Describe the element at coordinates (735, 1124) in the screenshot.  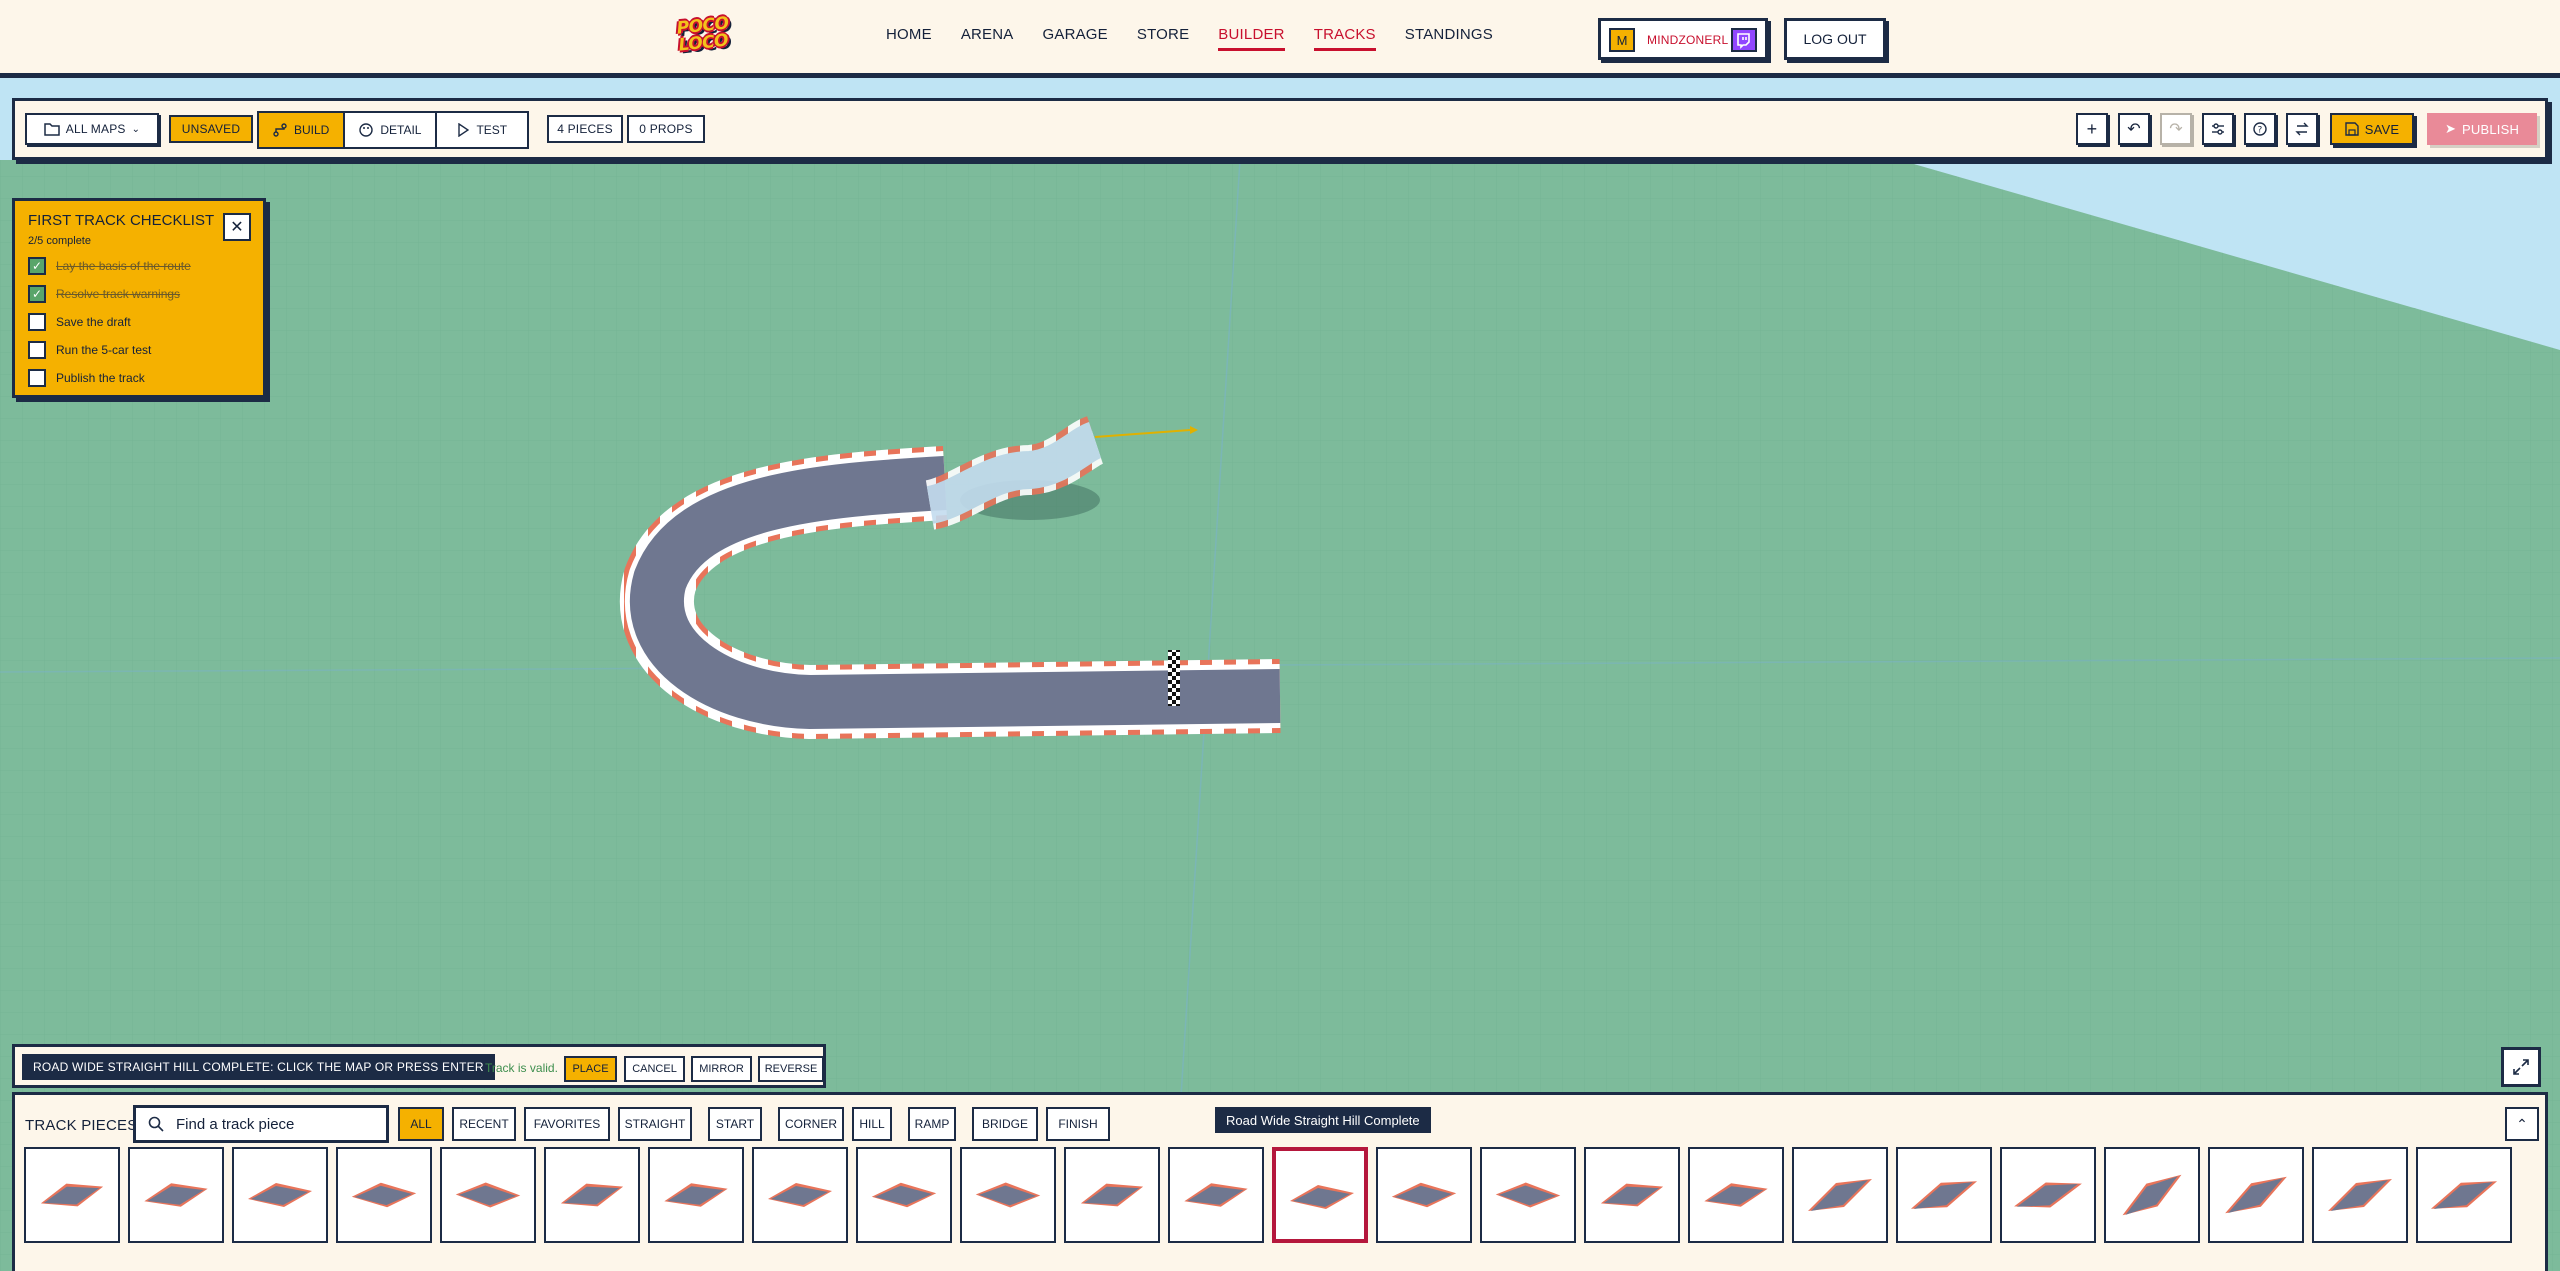
I see `filter-start: START` at that location.